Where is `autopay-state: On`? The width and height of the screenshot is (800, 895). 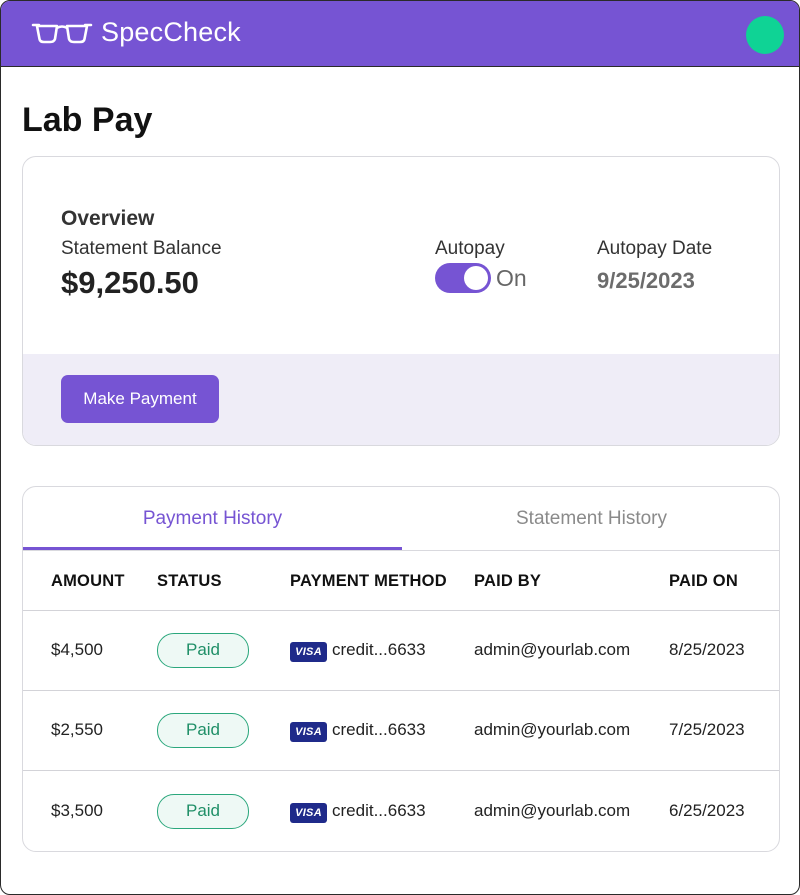
autopay-state: On is located at coordinates (511, 278).